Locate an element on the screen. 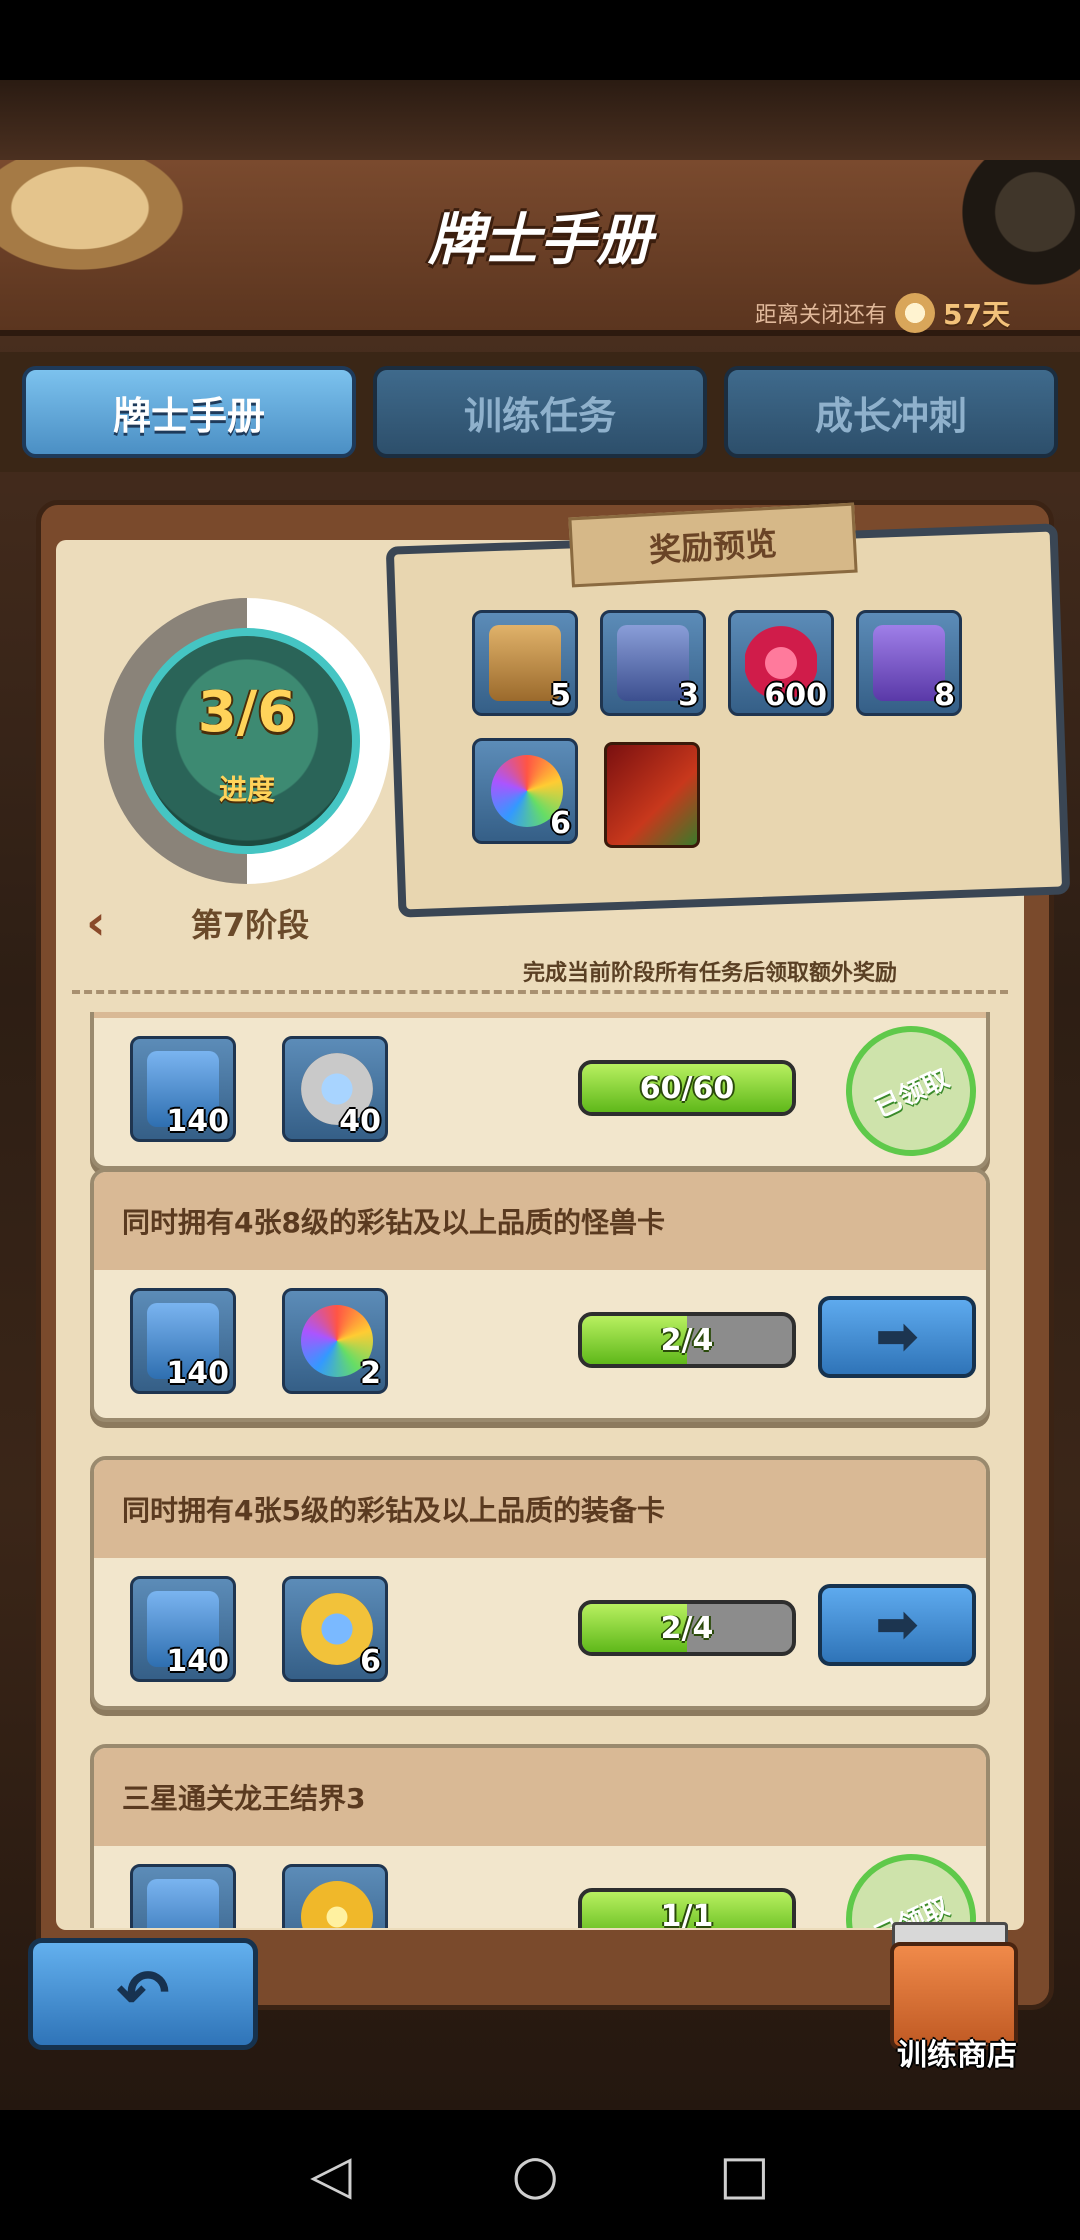  countdown: 距离关闭还有 57天 is located at coordinates (882, 313).